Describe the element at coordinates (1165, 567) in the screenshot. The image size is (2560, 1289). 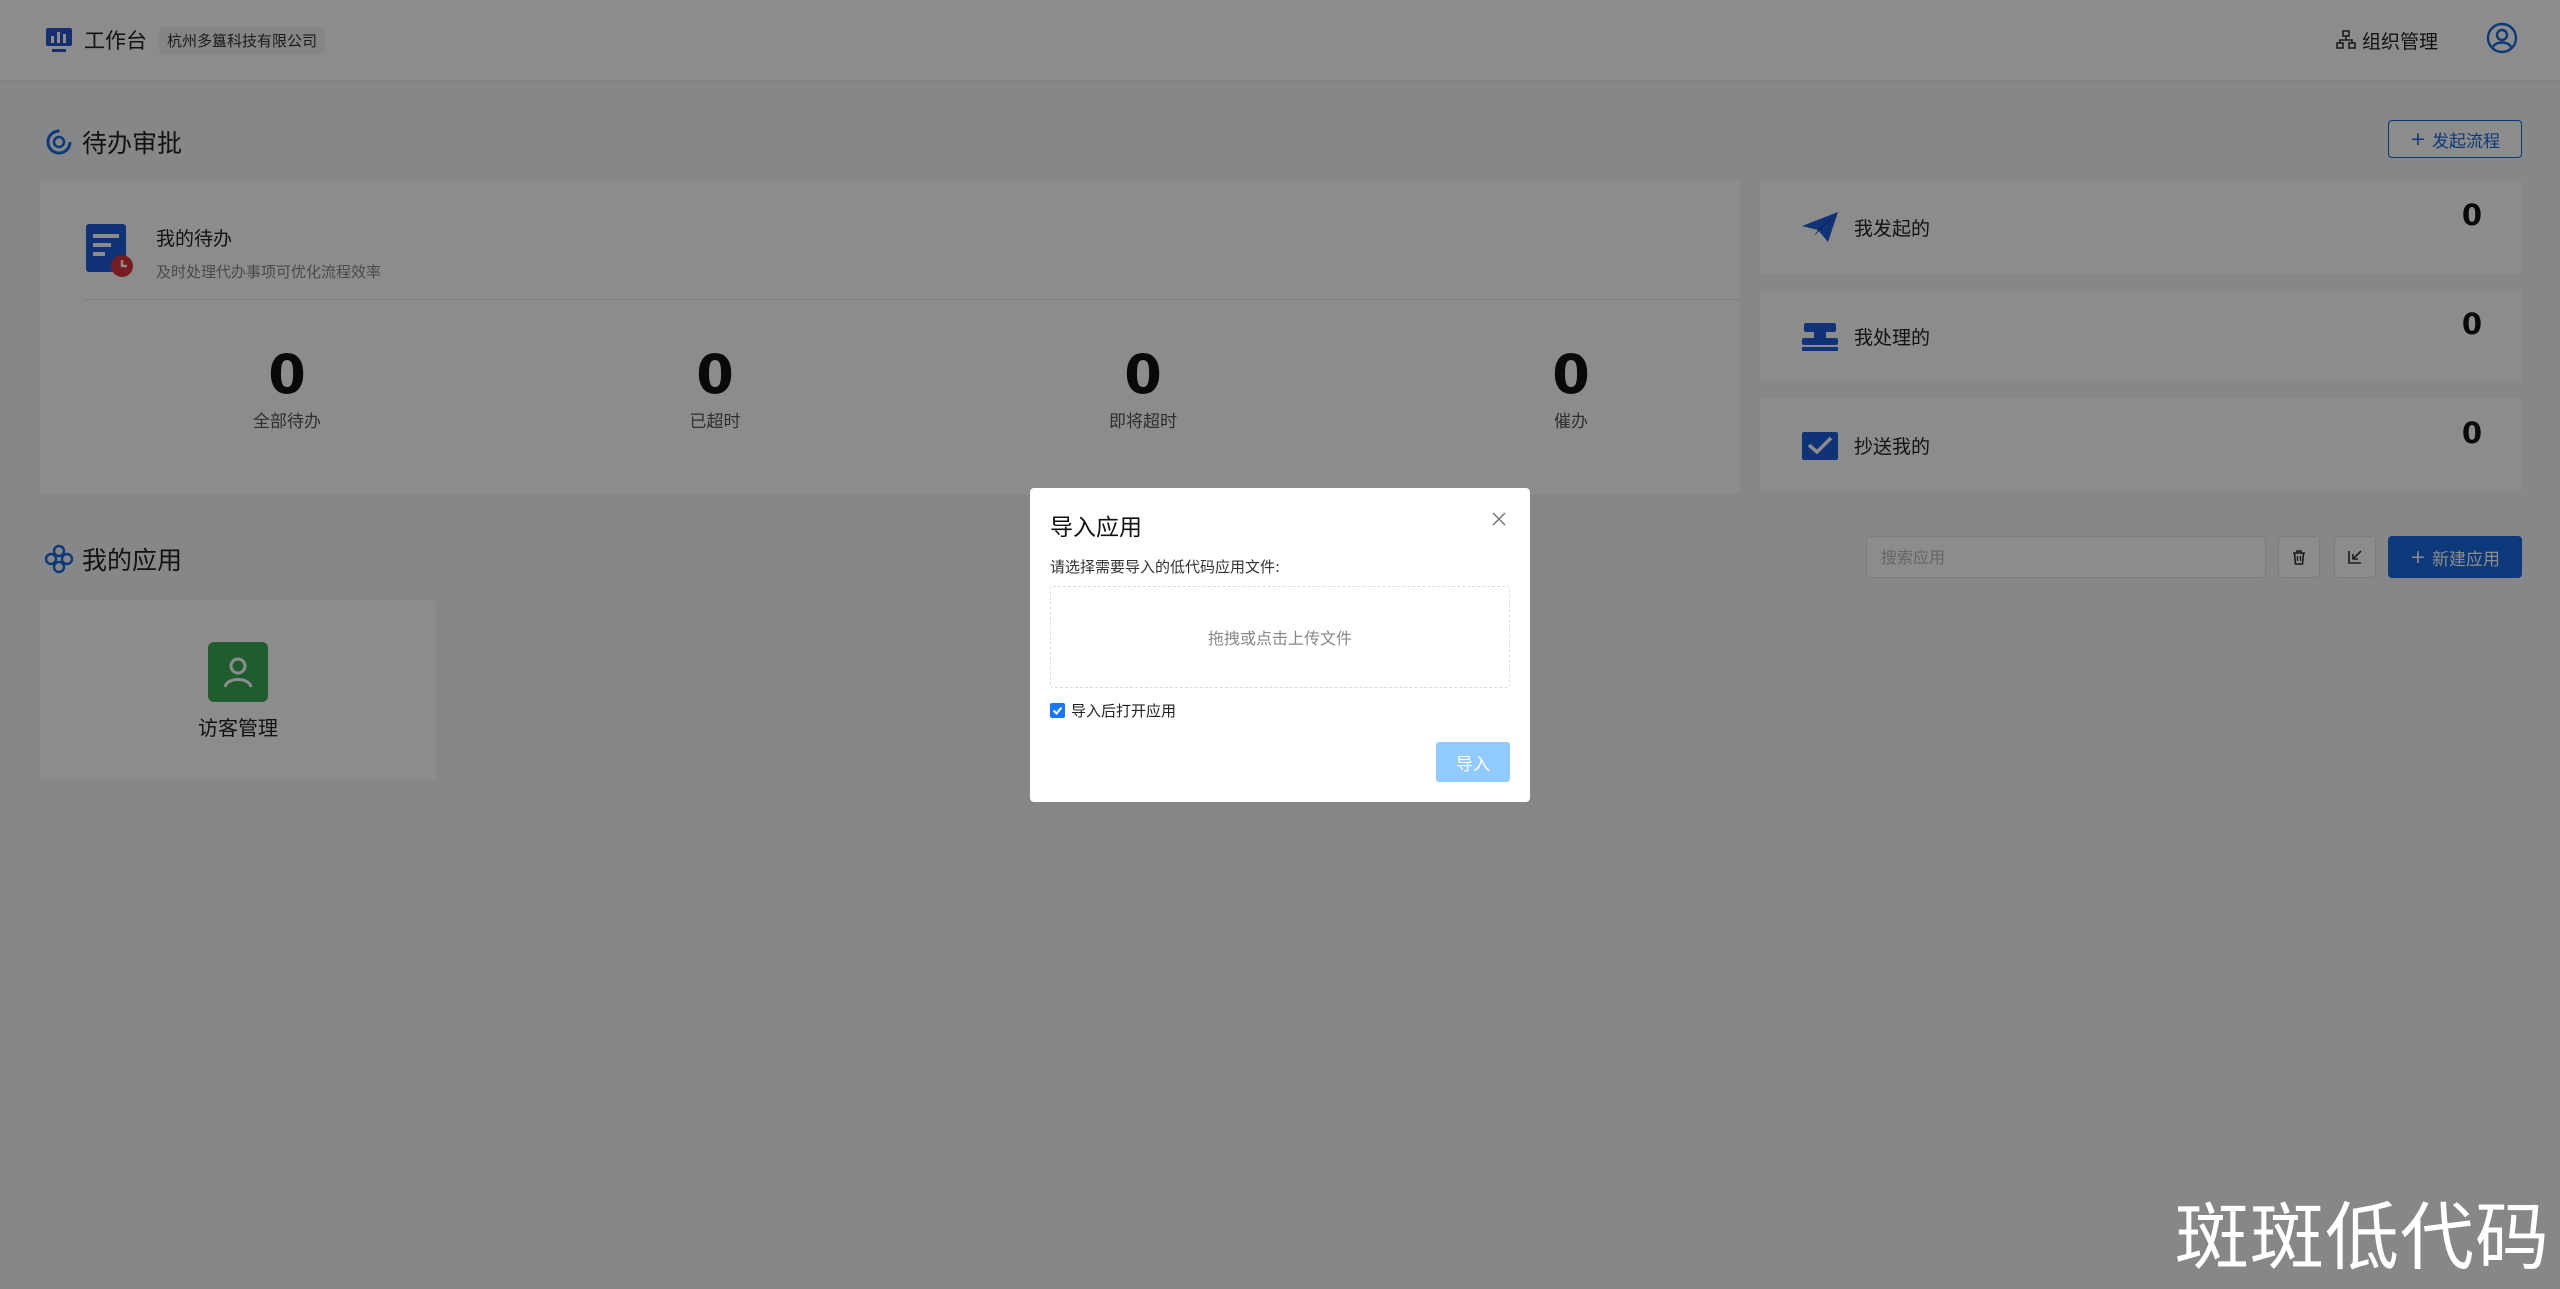
I see `modal-description: 请选择需要导入的低代码应用文件:` at that location.